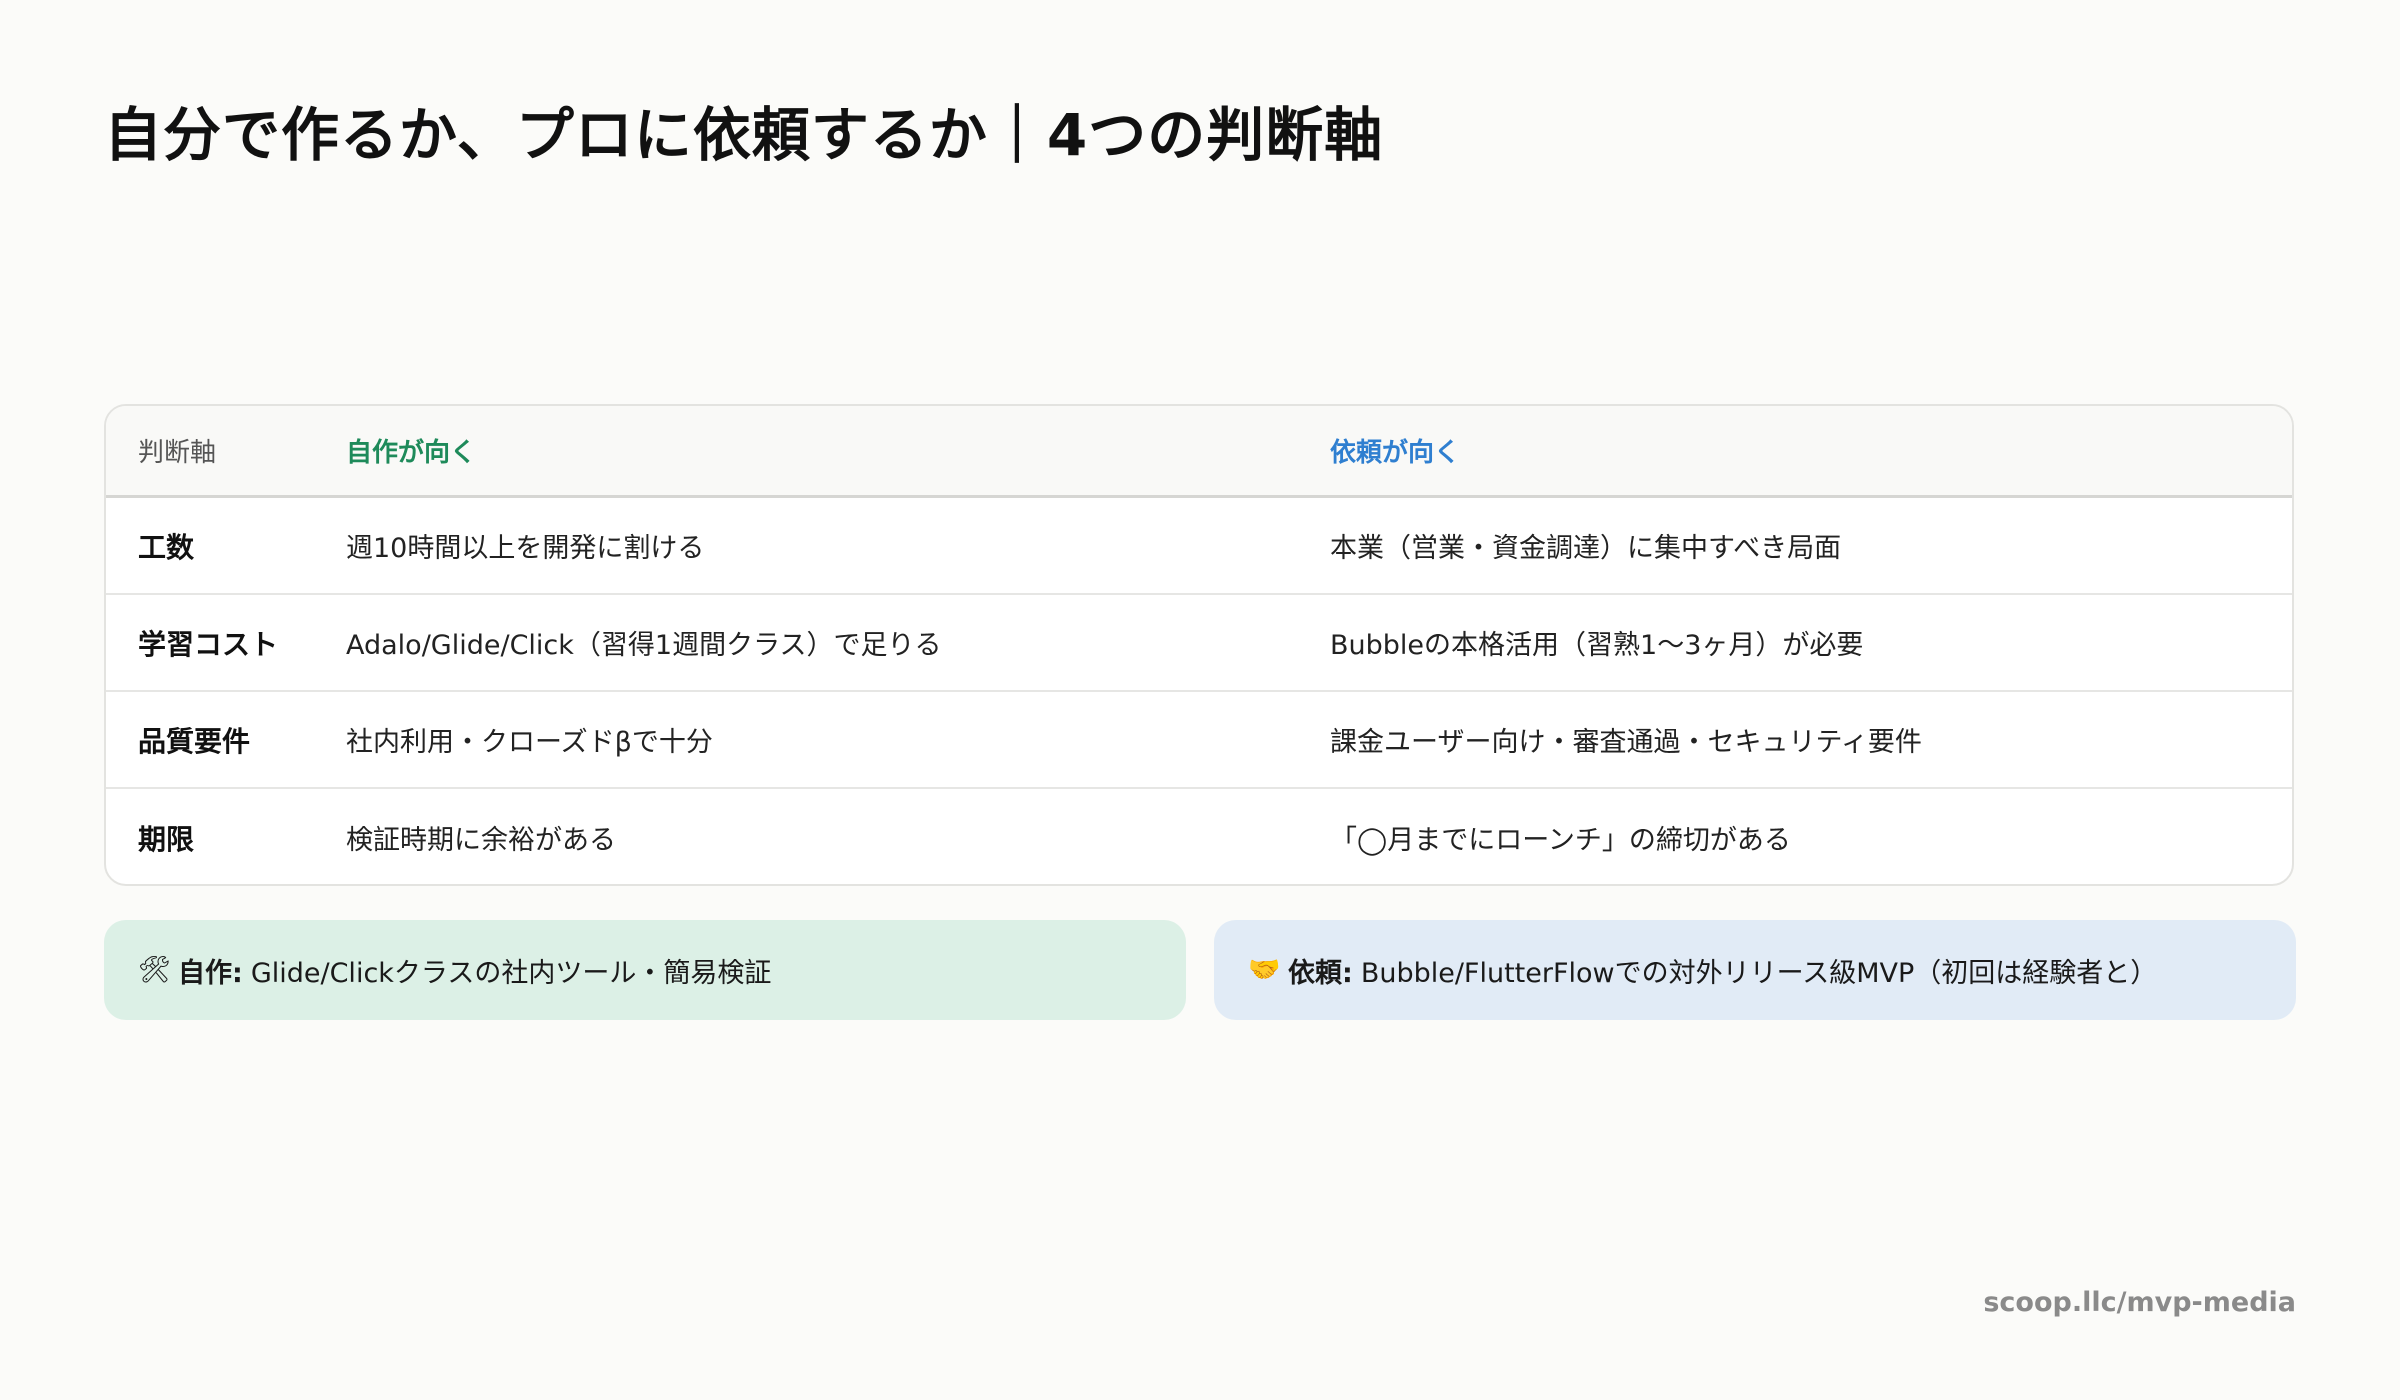 The width and height of the screenshot is (2400, 1400). Describe the element at coordinates (1626, 742) in the screenshot. I see `row-request: 課金ユーザー向け・審査通過・セキュリティ要件` at that location.